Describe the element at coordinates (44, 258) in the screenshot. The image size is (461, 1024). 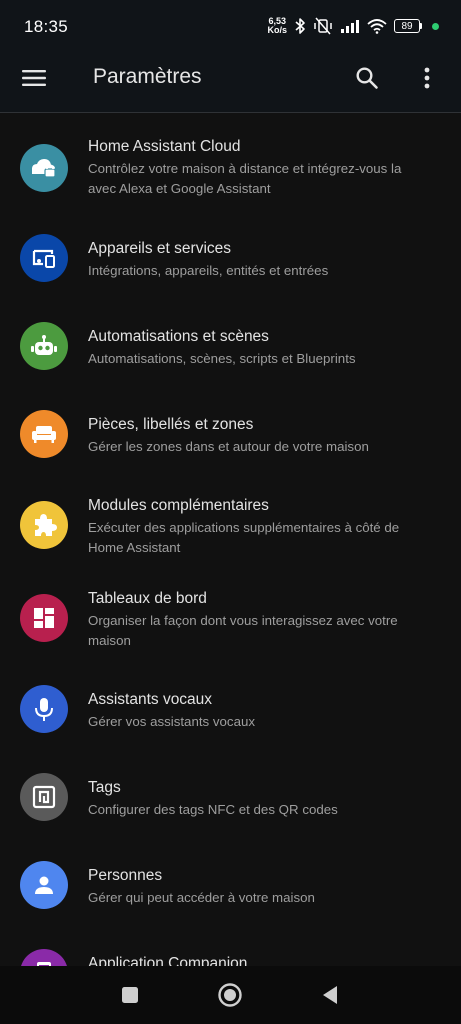
I see `devices-icon` at that location.